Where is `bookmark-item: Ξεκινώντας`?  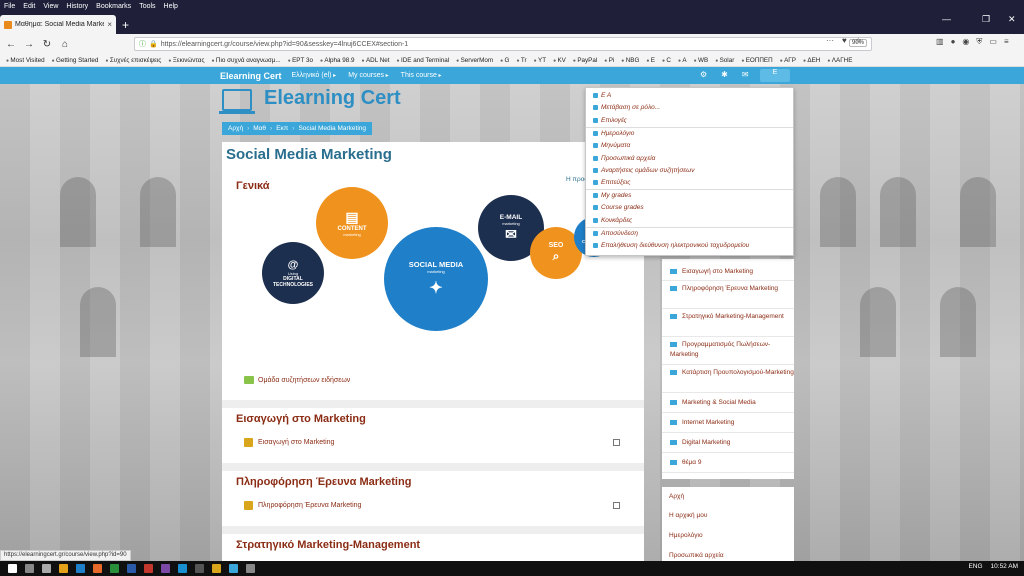
bookmark-item: Ξεκινώντας is located at coordinates (186, 60).